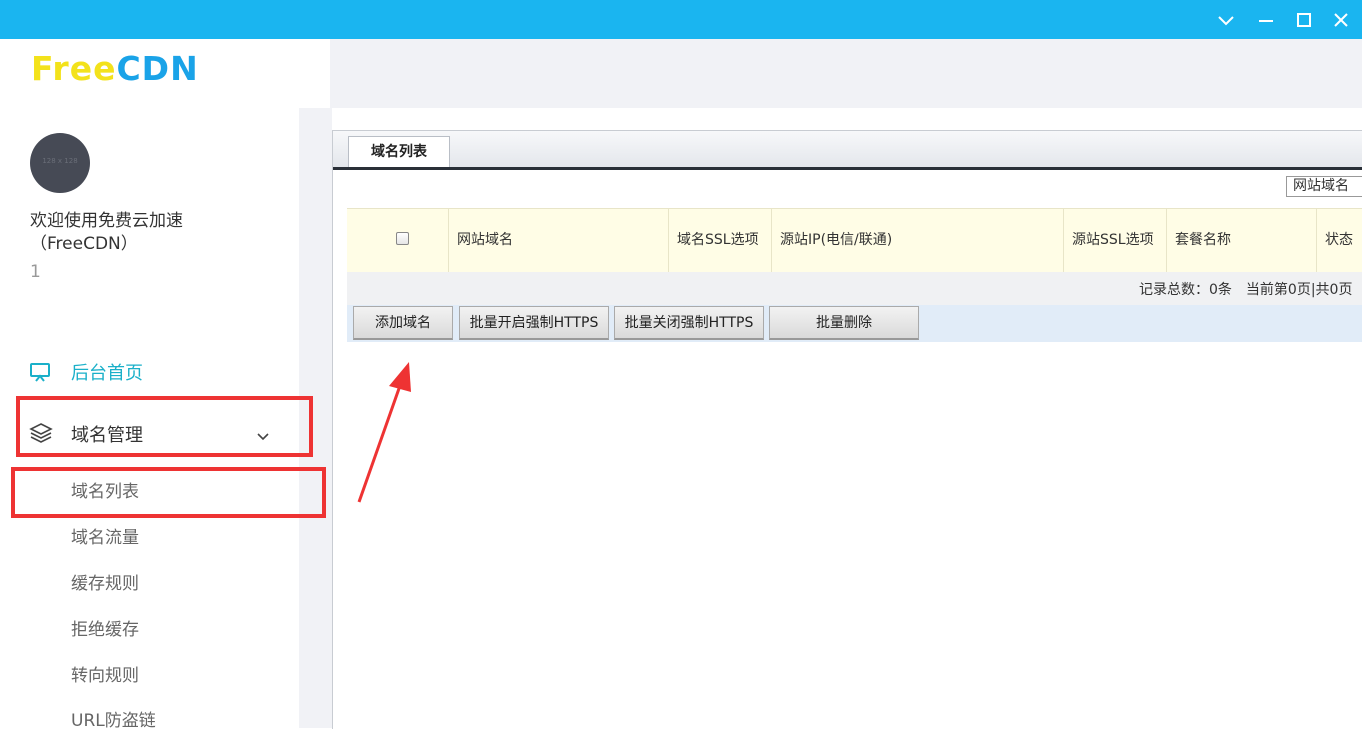 The height and width of the screenshot is (731, 1362). What do you see at coordinates (84, 244) in the screenshot?
I see `welcome-line-2: （FreeCDN）` at bounding box center [84, 244].